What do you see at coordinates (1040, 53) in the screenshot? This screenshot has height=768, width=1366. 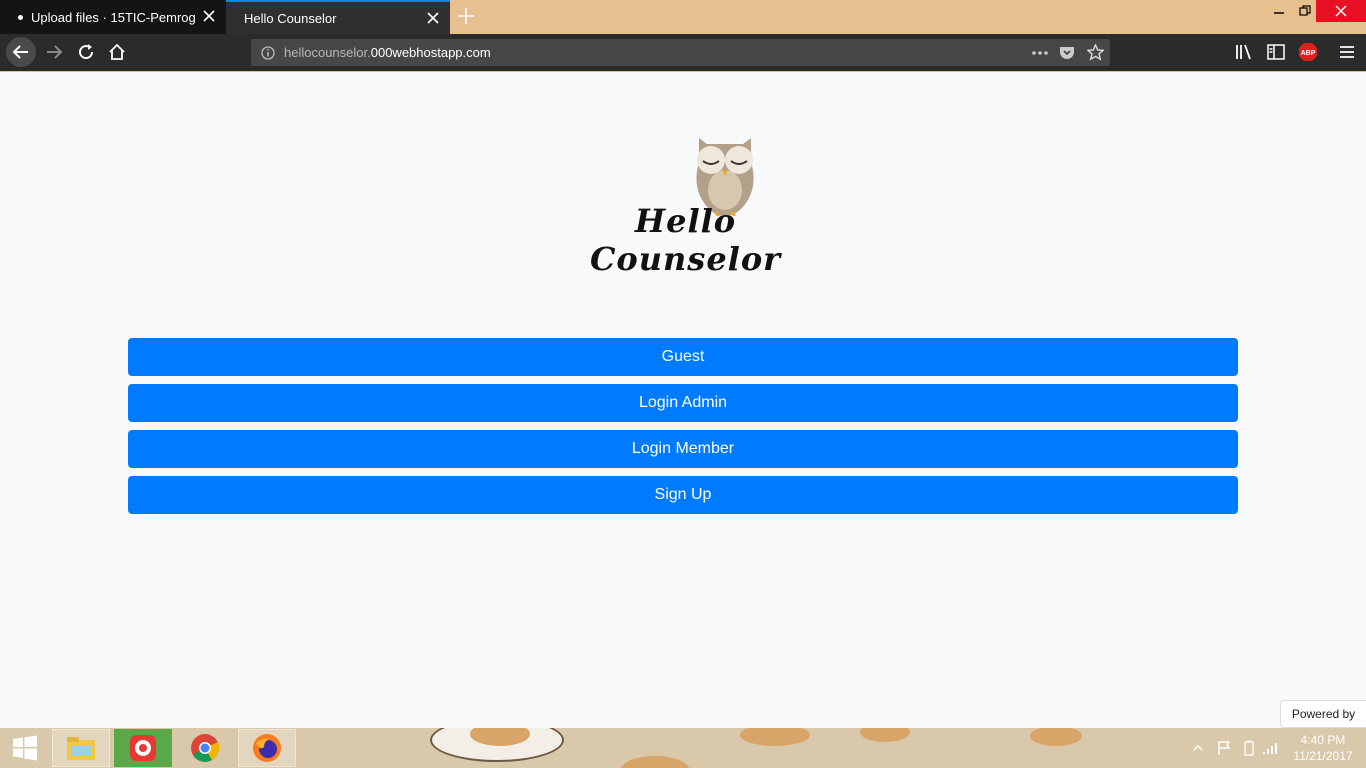 I see `more-icon` at bounding box center [1040, 53].